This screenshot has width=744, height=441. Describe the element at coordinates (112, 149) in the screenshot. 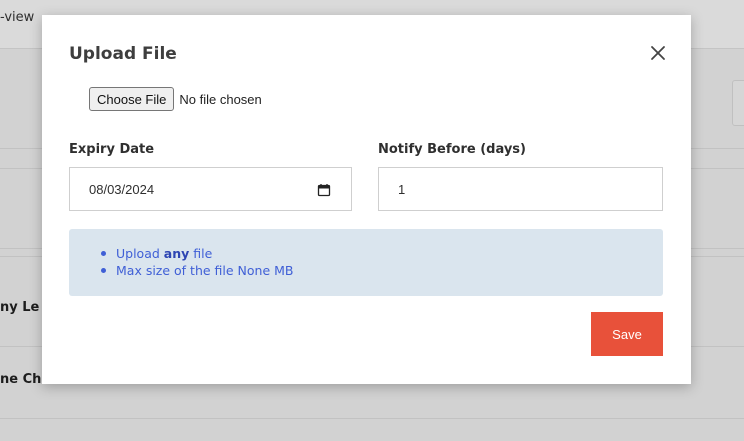

I see `expiry-date-label: Expiry Date` at that location.